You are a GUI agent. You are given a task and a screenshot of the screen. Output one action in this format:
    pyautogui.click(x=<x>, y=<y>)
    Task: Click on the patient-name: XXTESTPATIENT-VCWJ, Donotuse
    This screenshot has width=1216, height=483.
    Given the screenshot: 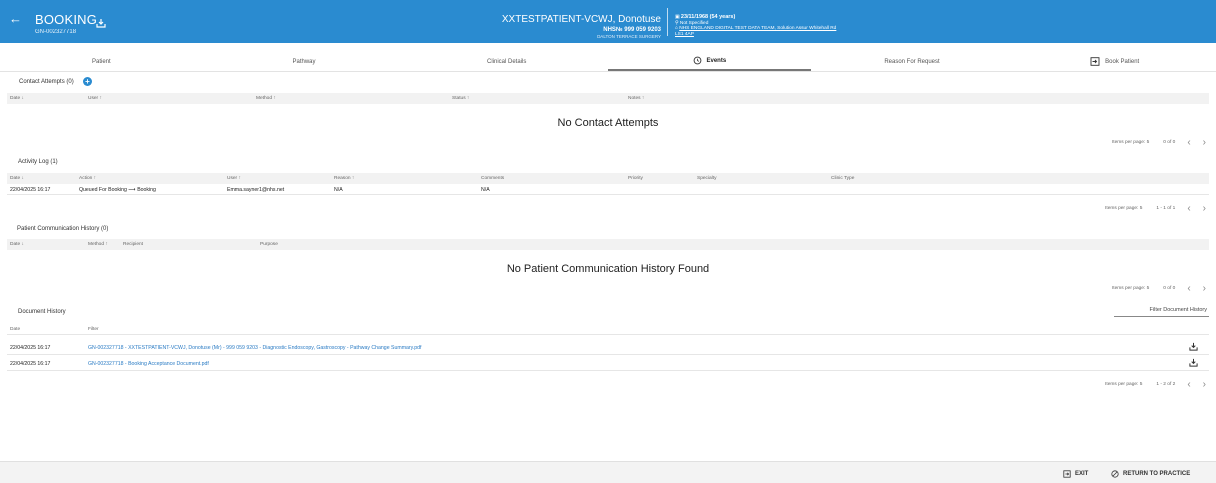 What is the action you would take?
    pyautogui.click(x=581, y=19)
    